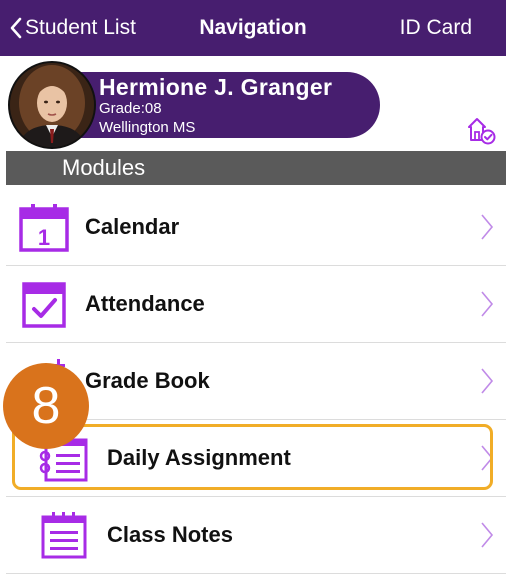 The height and width of the screenshot is (574, 506). What do you see at coordinates (46, 406) in the screenshot?
I see `step-number-badge: 8` at bounding box center [46, 406].